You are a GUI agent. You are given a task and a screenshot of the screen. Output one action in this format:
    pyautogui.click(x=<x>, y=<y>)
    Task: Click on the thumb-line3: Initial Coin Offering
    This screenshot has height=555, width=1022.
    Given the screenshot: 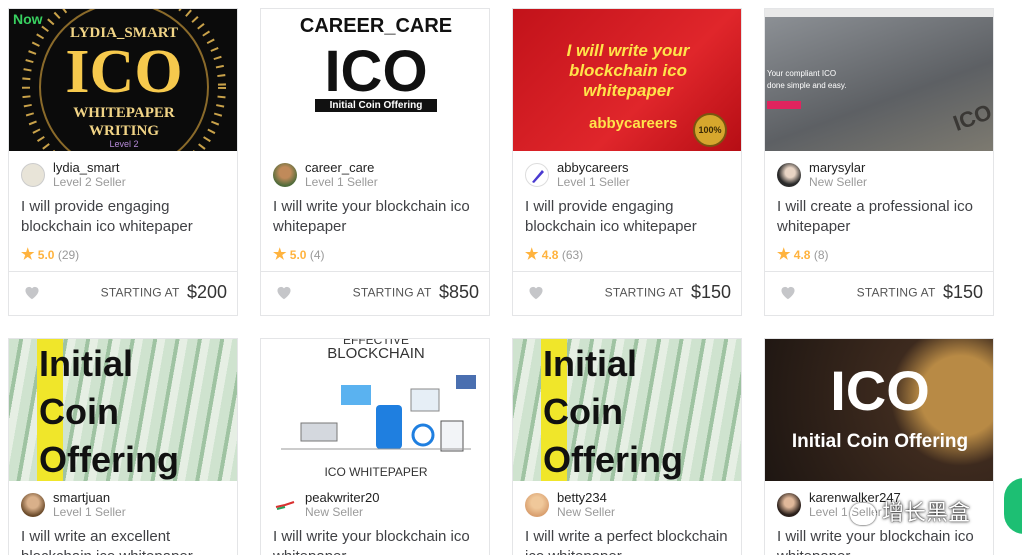 What is the action you would take?
    pyautogui.click(x=376, y=105)
    